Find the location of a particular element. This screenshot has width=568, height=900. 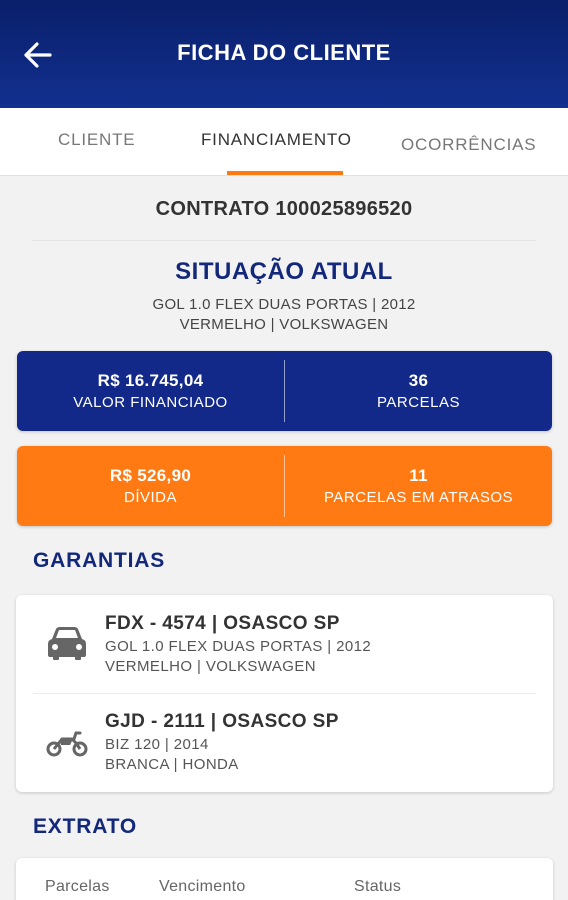

car-icon is located at coordinates (67, 643).